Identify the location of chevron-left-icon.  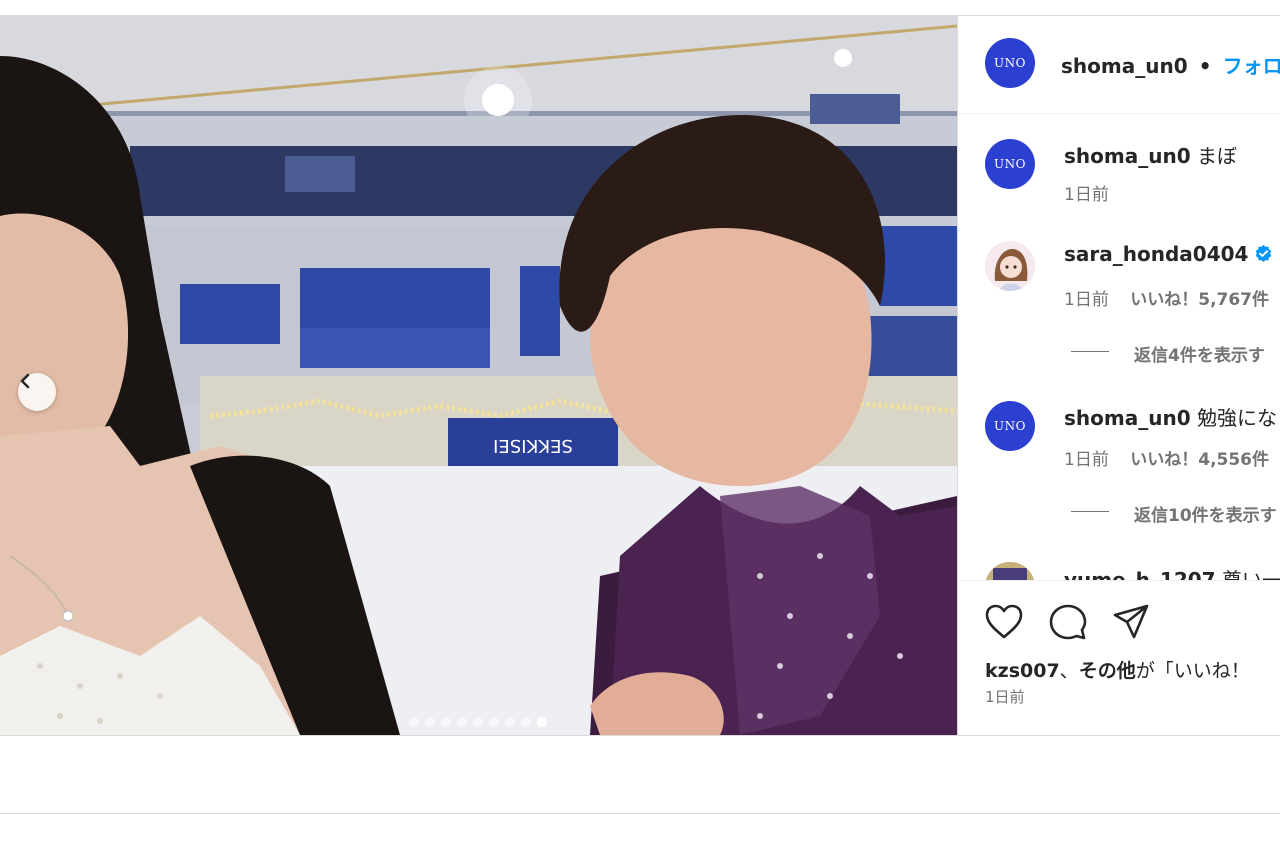
(25, 381).